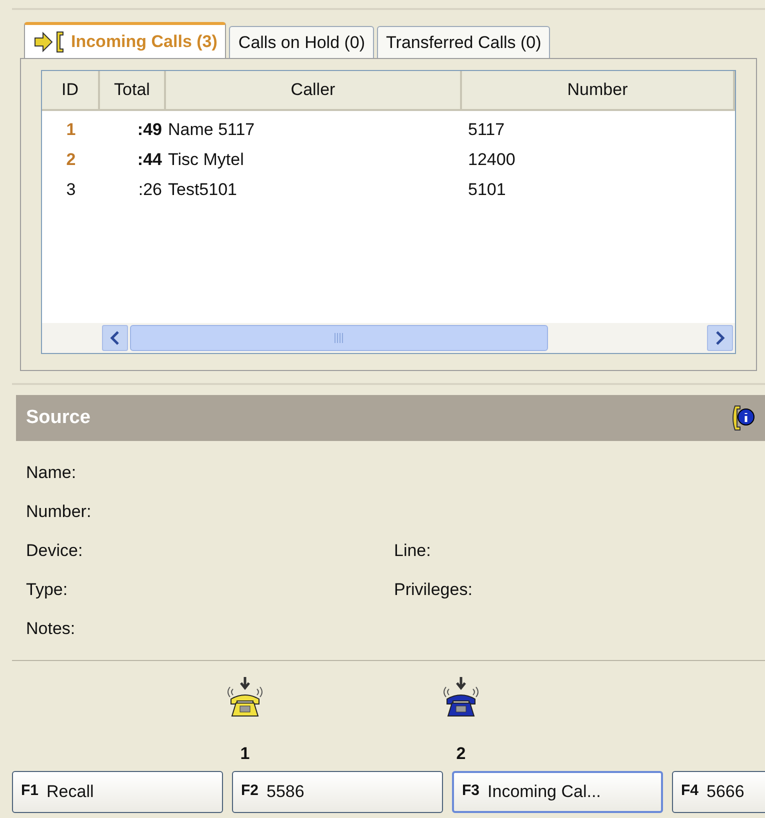 The image size is (765, 818). Describe the element at coordinates (47, 589) in the screenshot. I see `field-label: Type:` at that location.